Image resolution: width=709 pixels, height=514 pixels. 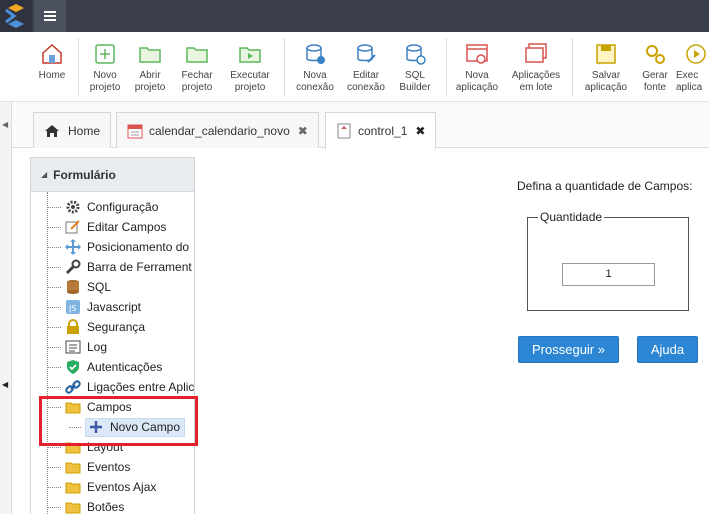 I want to click on tab-home: Home, so click(x=72, y=130).